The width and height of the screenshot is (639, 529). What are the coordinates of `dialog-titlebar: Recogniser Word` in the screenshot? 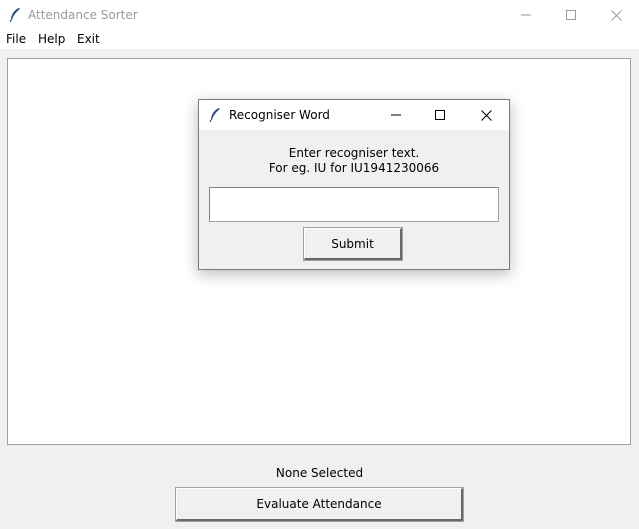 It's located at (354, 115).